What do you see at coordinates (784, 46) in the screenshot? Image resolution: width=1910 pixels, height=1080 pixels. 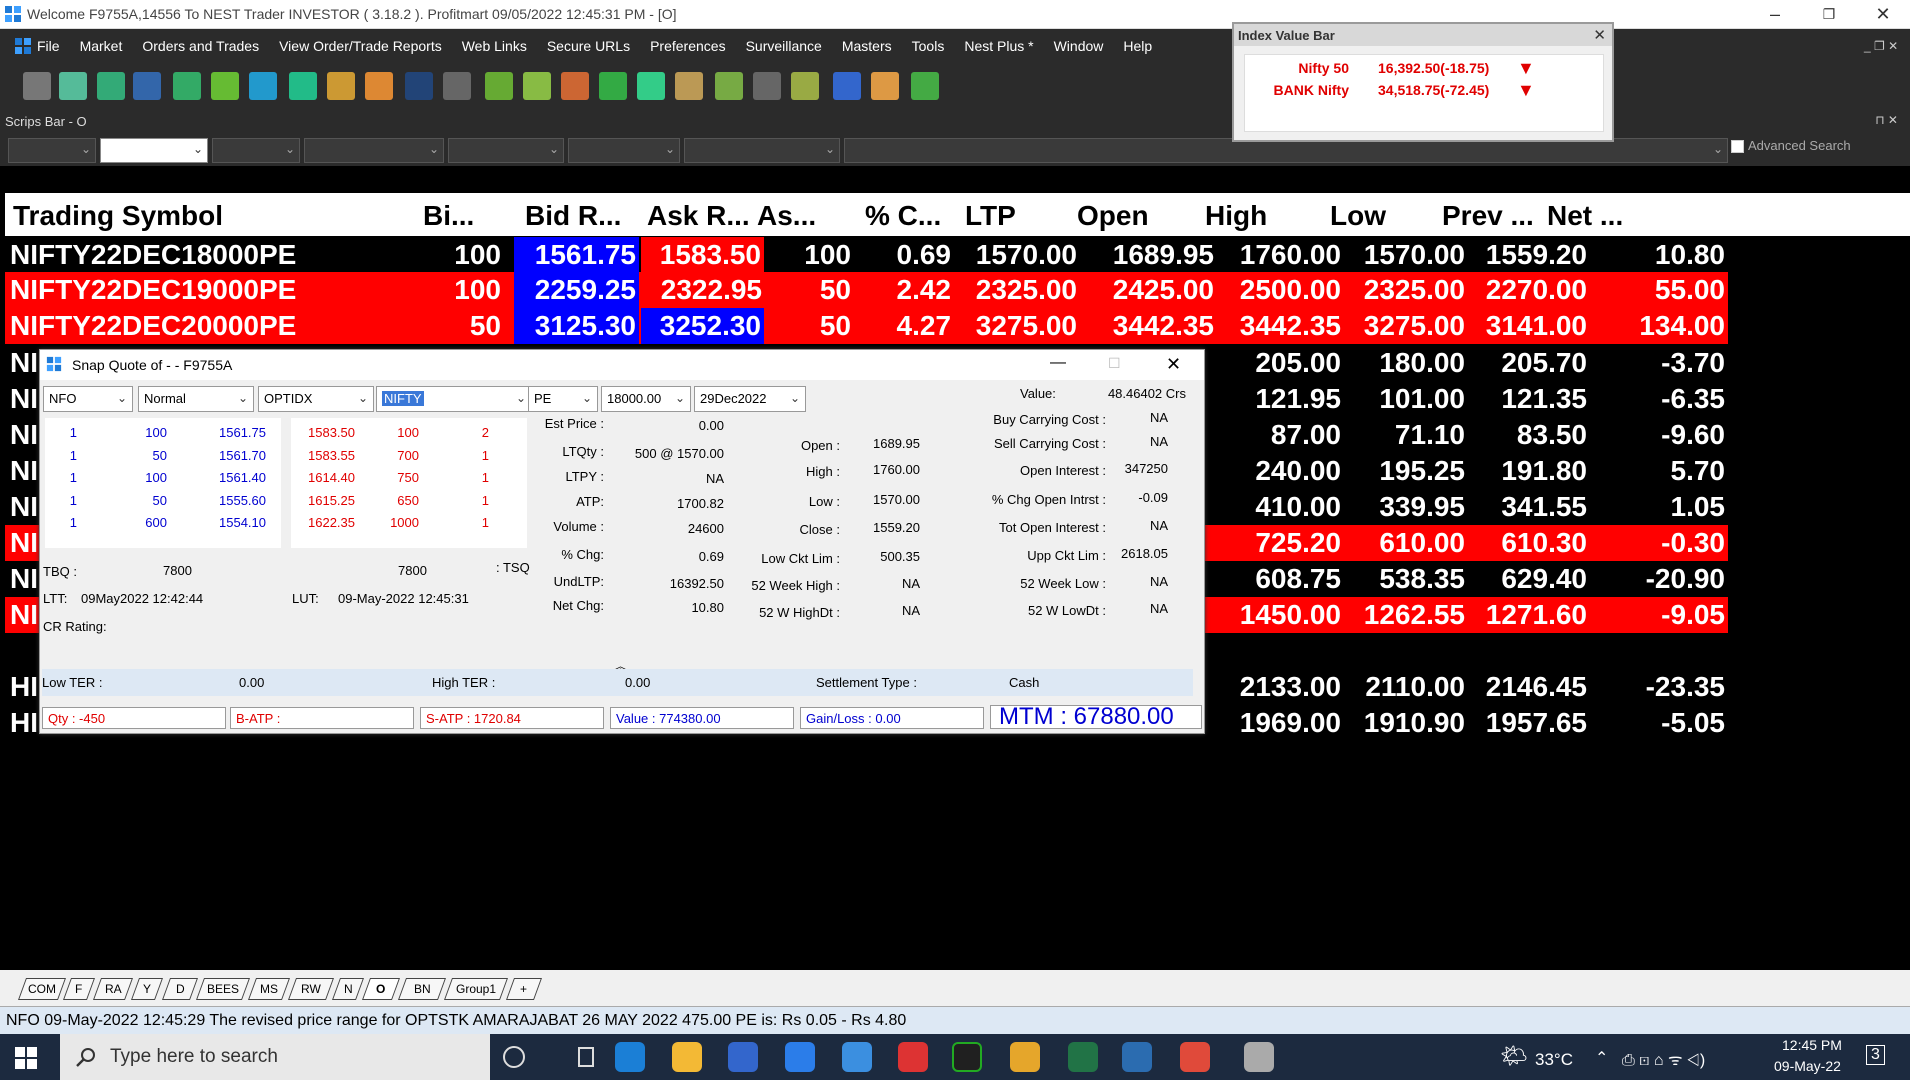 I see `menu-item-7: Surveillance` at bounding box center [784, 46].